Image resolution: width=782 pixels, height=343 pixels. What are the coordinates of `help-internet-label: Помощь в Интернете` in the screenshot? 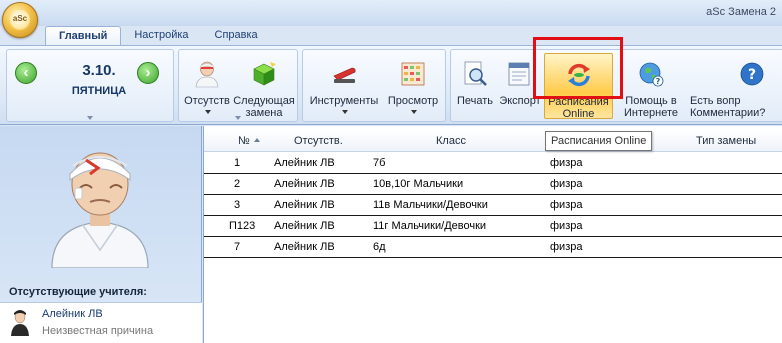 It's located at (651, 107).